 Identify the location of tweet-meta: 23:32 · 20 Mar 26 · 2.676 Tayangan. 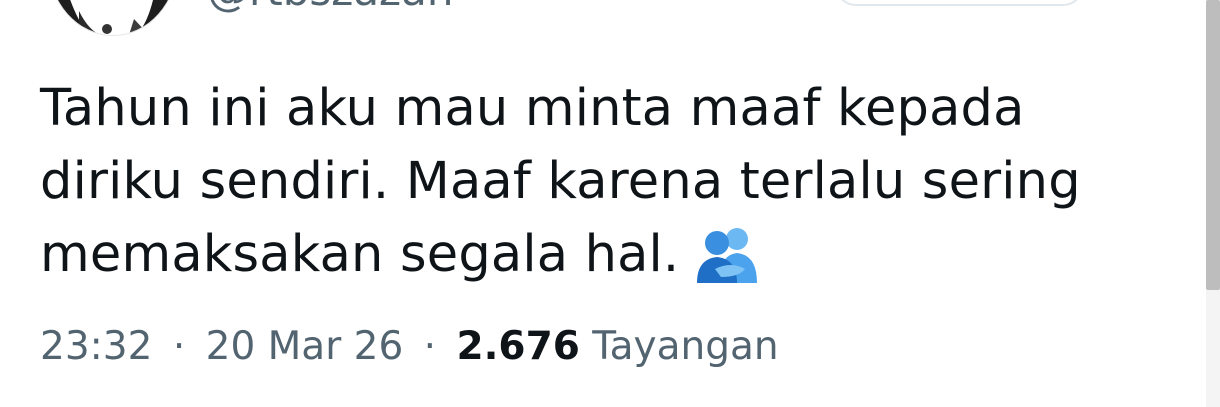
(409, 347).